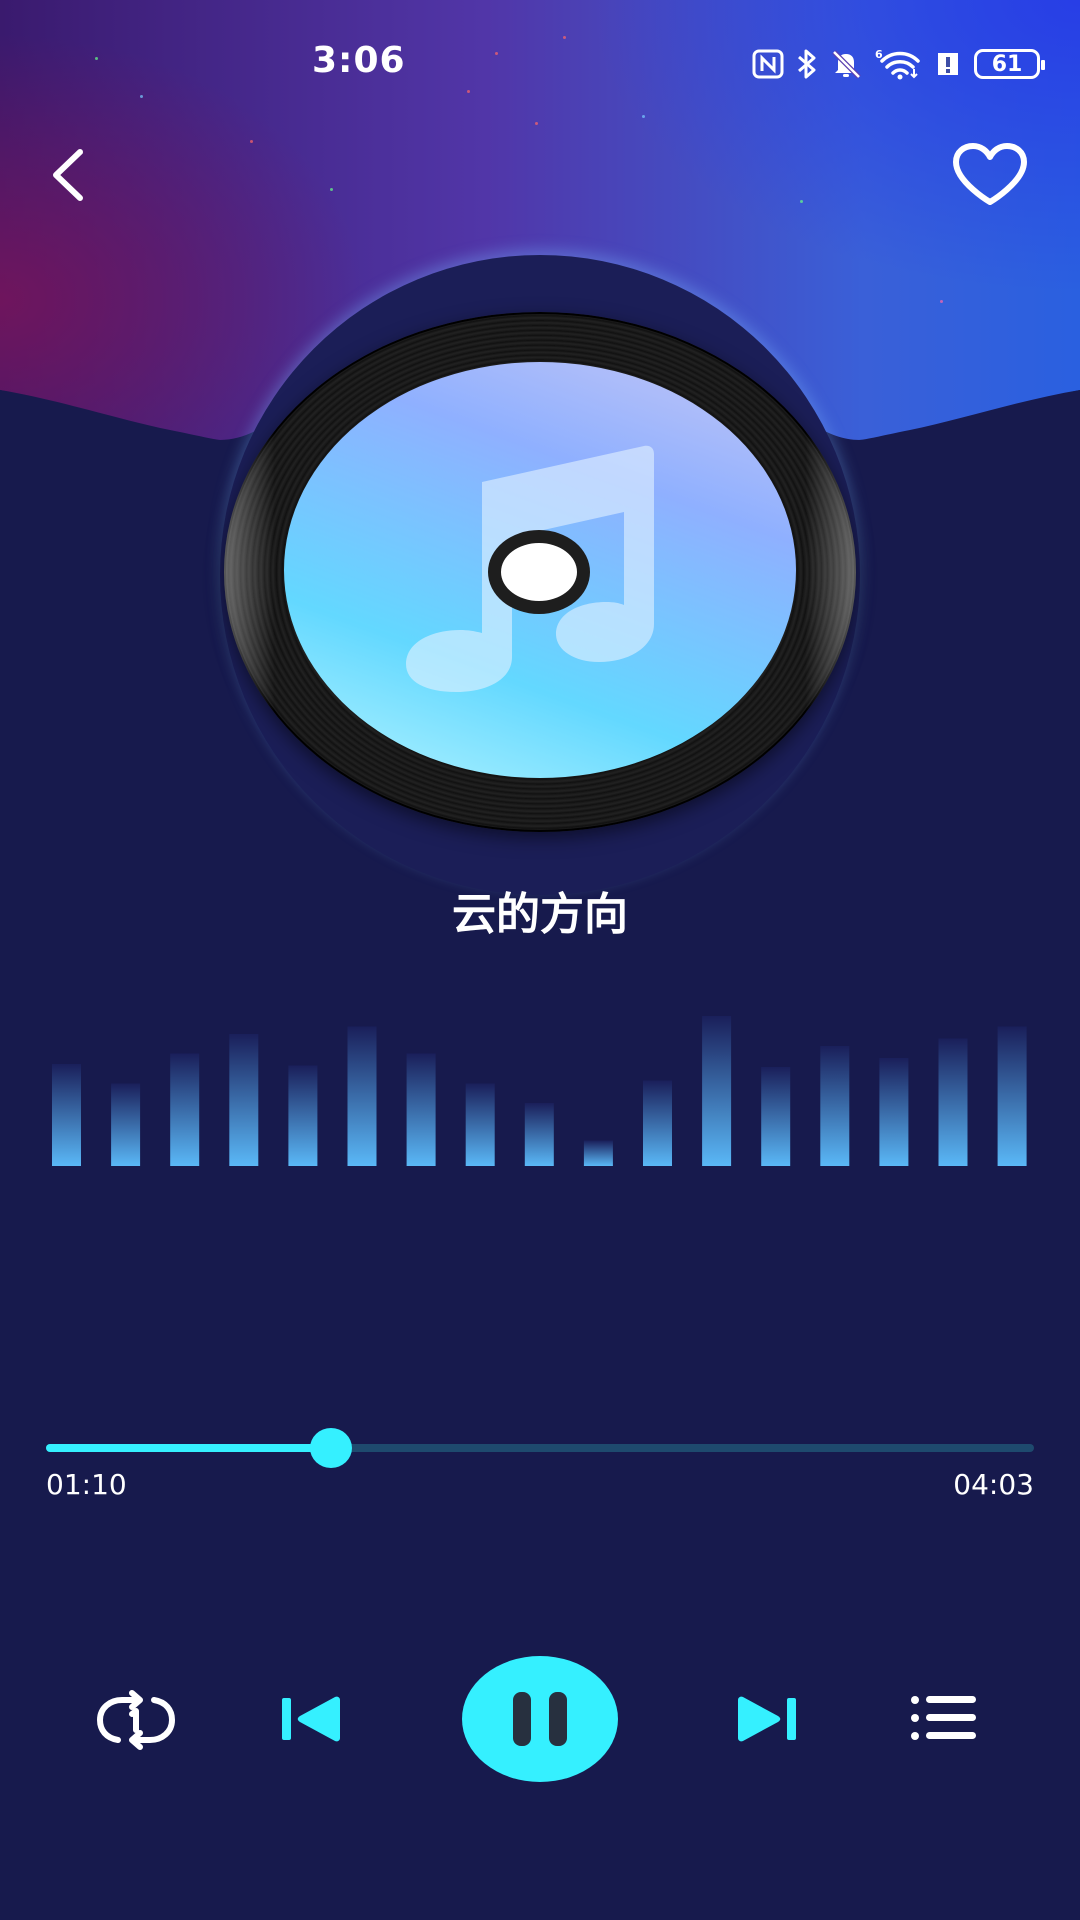 This screenshot has width=1080, height=1920. I want to click on playlist-icon, so click(943, 1718).